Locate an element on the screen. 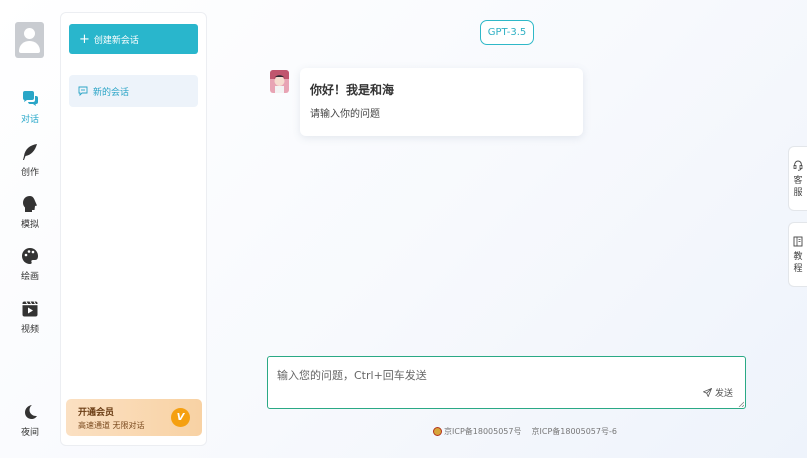  nav-label: 视频 is located at coordinates (29, 330).